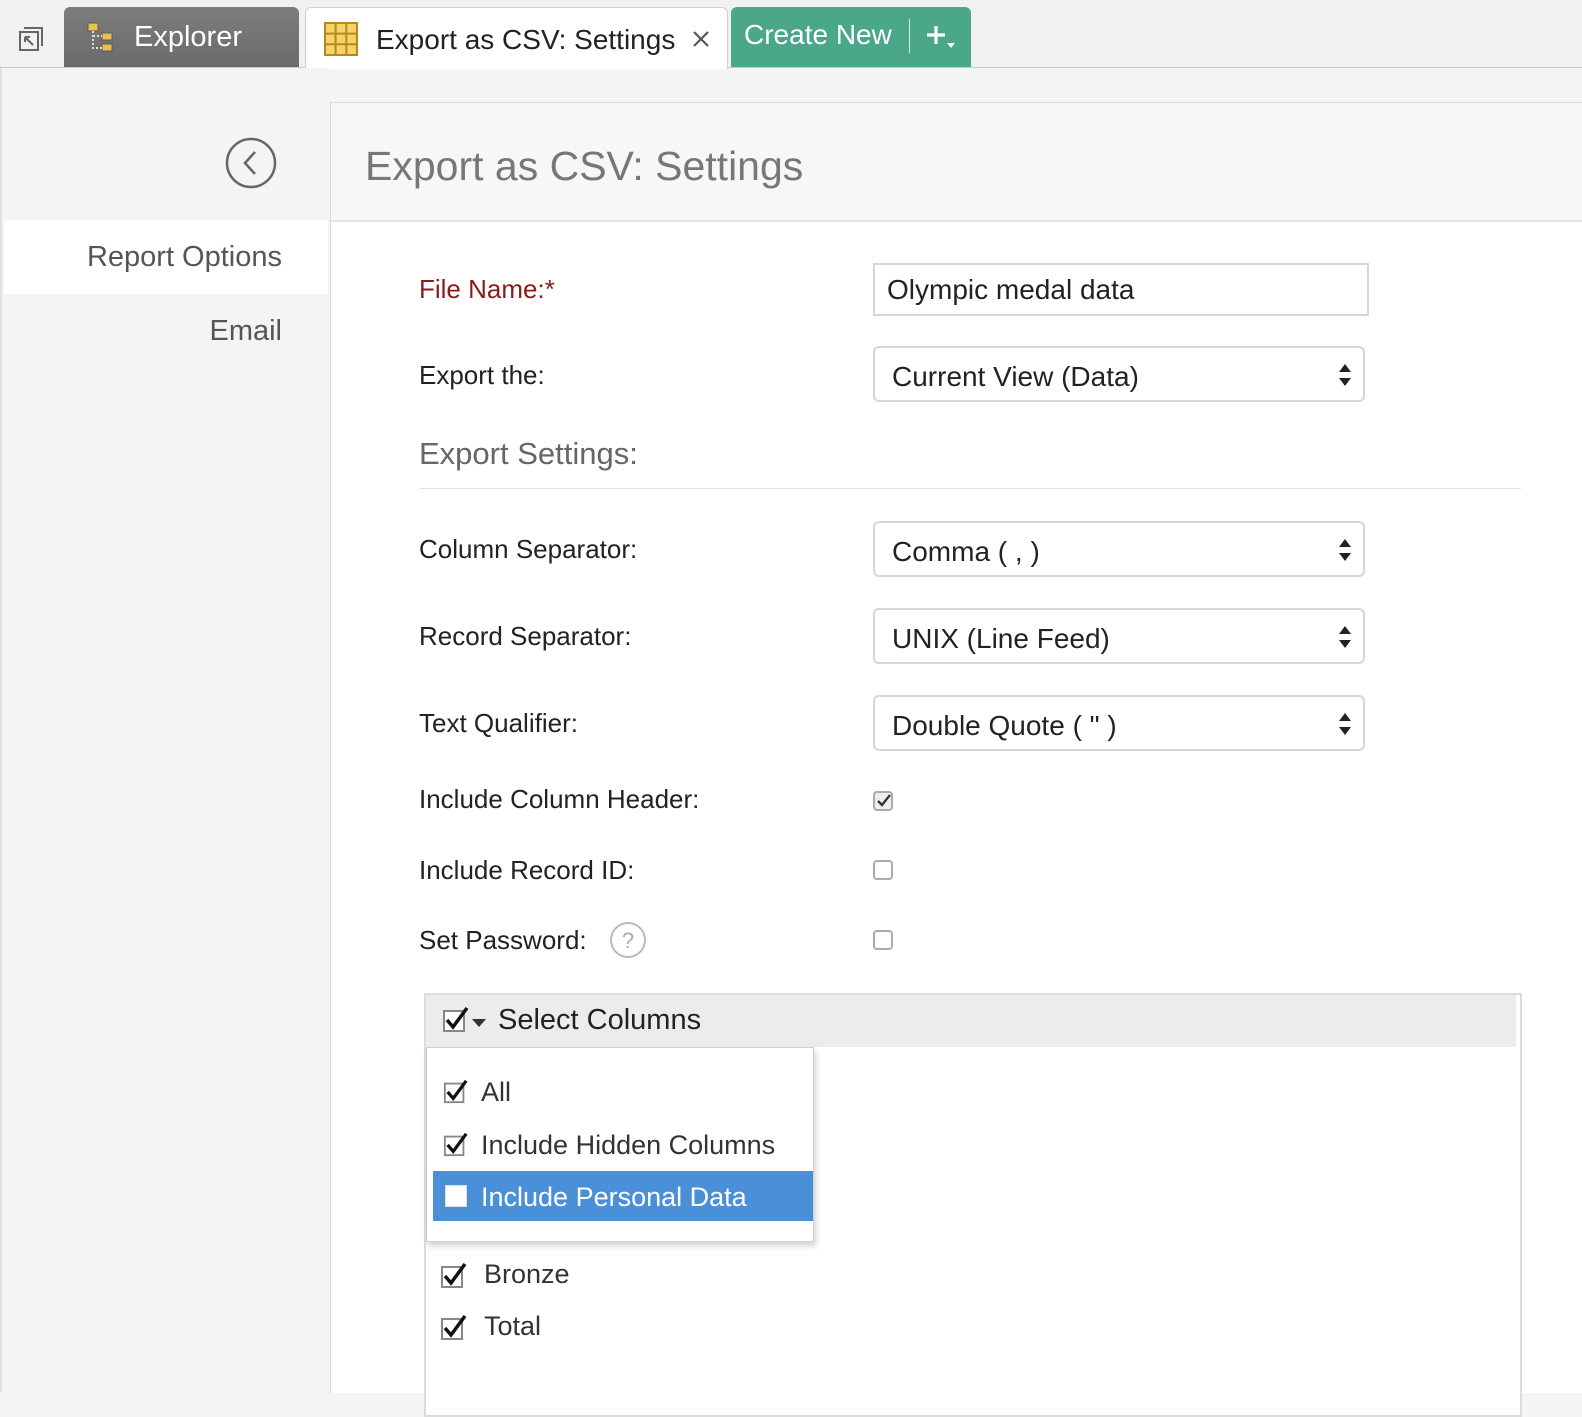 Image resolution: width=1582 pixels, height=1417 pixels. What do you see at coordinates (614, 1197) in the screenshot?
I see `dropdown-item-label: Include Personal Data` at bounding box center [614, 1197].